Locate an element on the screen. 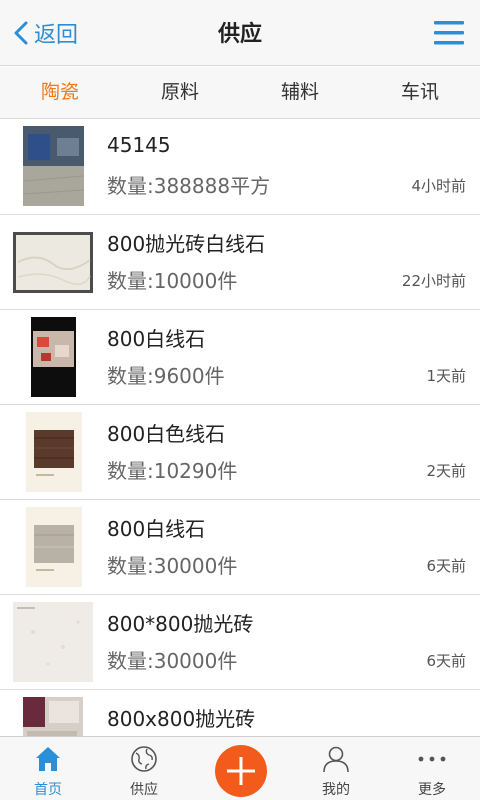 This screenshot has width=480, height=800. list-item: 800*800抛光砖 数量:30000件 6天前 is located at coordinates (240, 642).